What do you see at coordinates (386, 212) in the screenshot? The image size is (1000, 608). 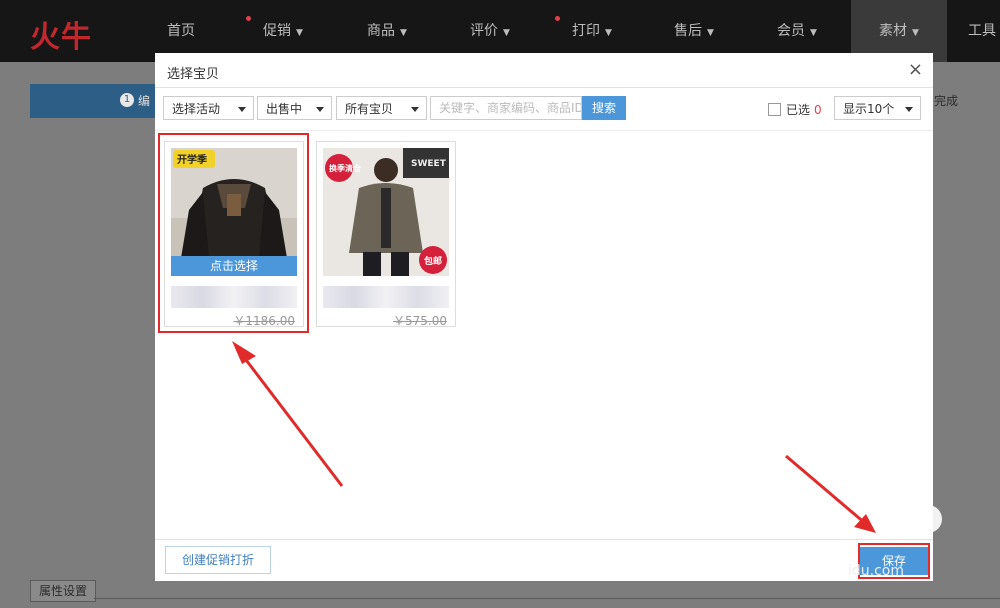 I see `product-image: SWEET 换季清仓 包邮` at bounding box center [386, 212].